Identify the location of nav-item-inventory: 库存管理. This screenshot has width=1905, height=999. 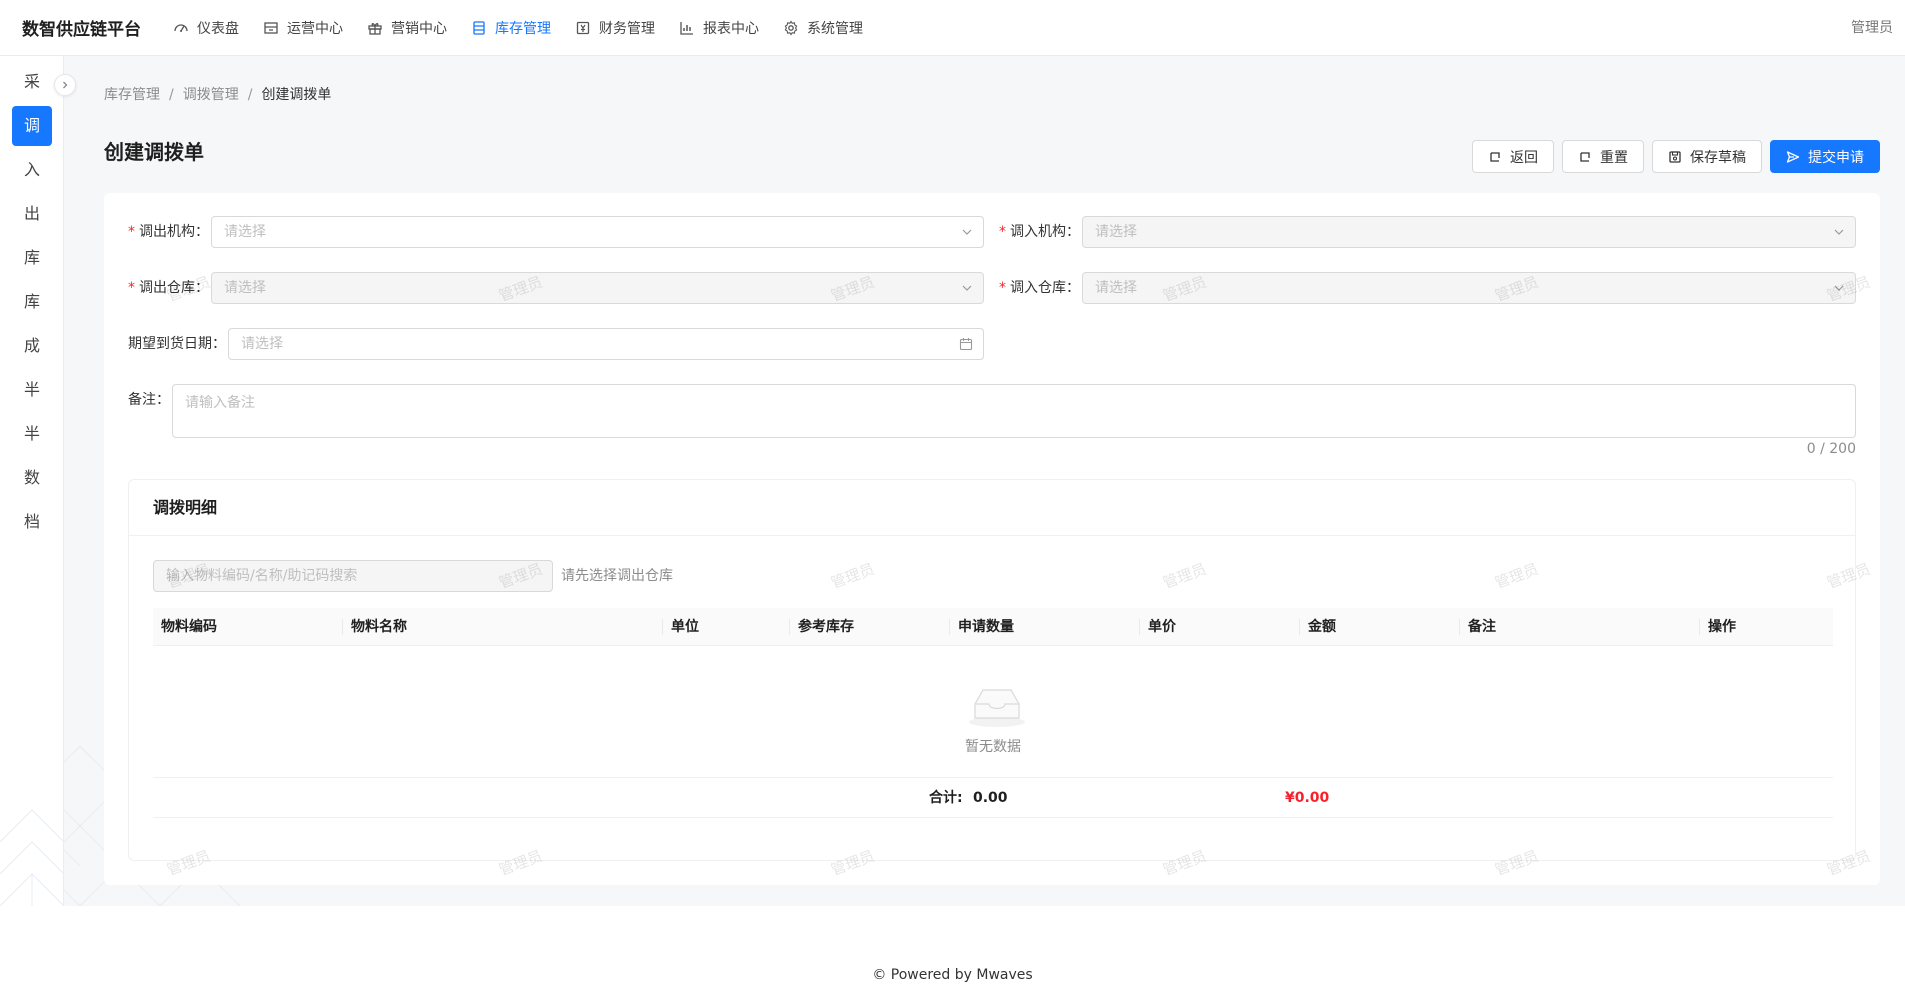
(511, 28).